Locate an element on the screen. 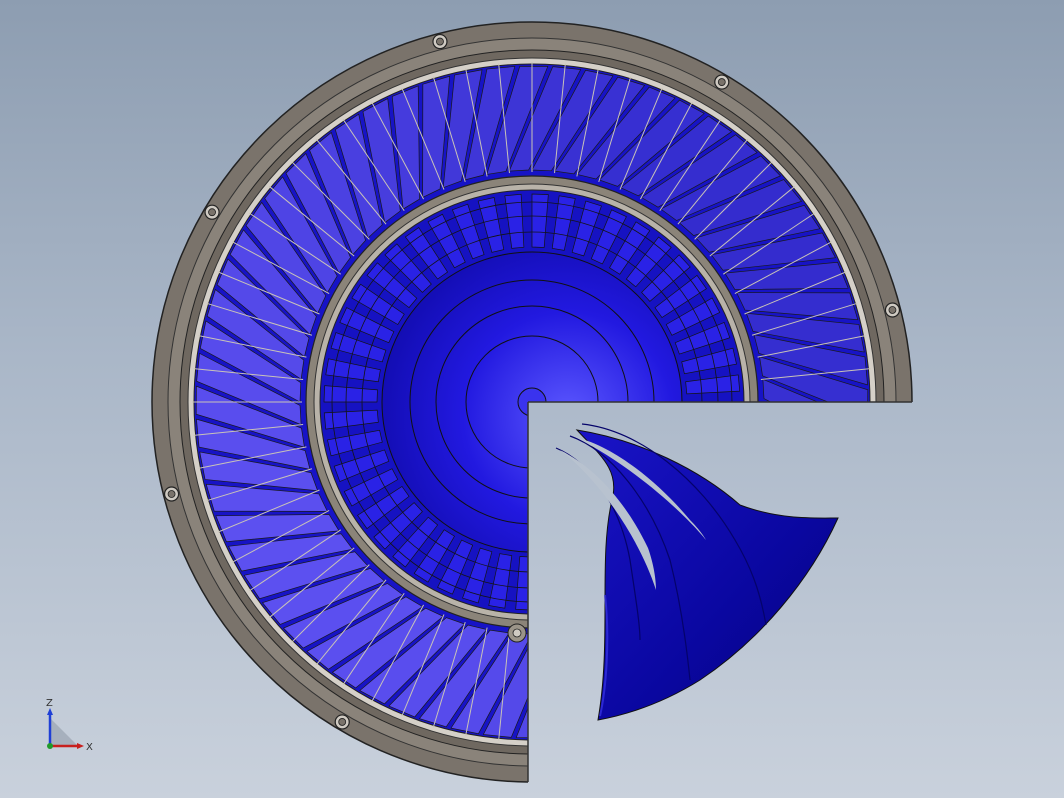 The image size is (1064, 798). blade-body is located at coordinates (707, 575).